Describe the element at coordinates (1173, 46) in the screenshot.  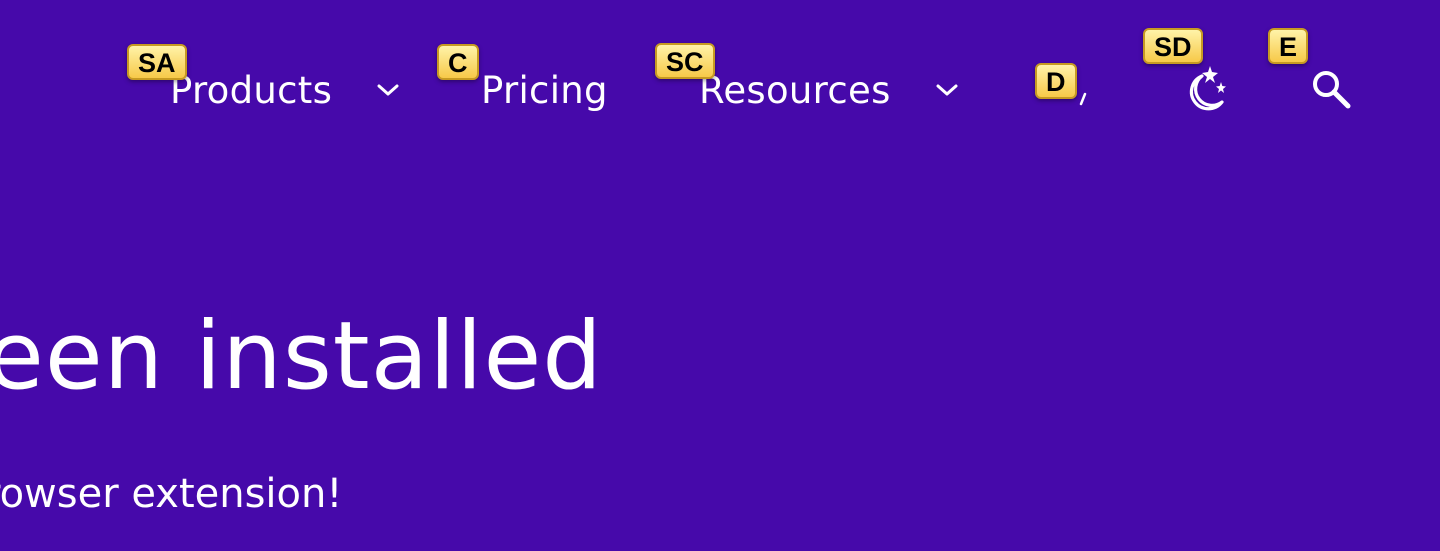
I see `keyboard-hint-badge: SD` at that location.